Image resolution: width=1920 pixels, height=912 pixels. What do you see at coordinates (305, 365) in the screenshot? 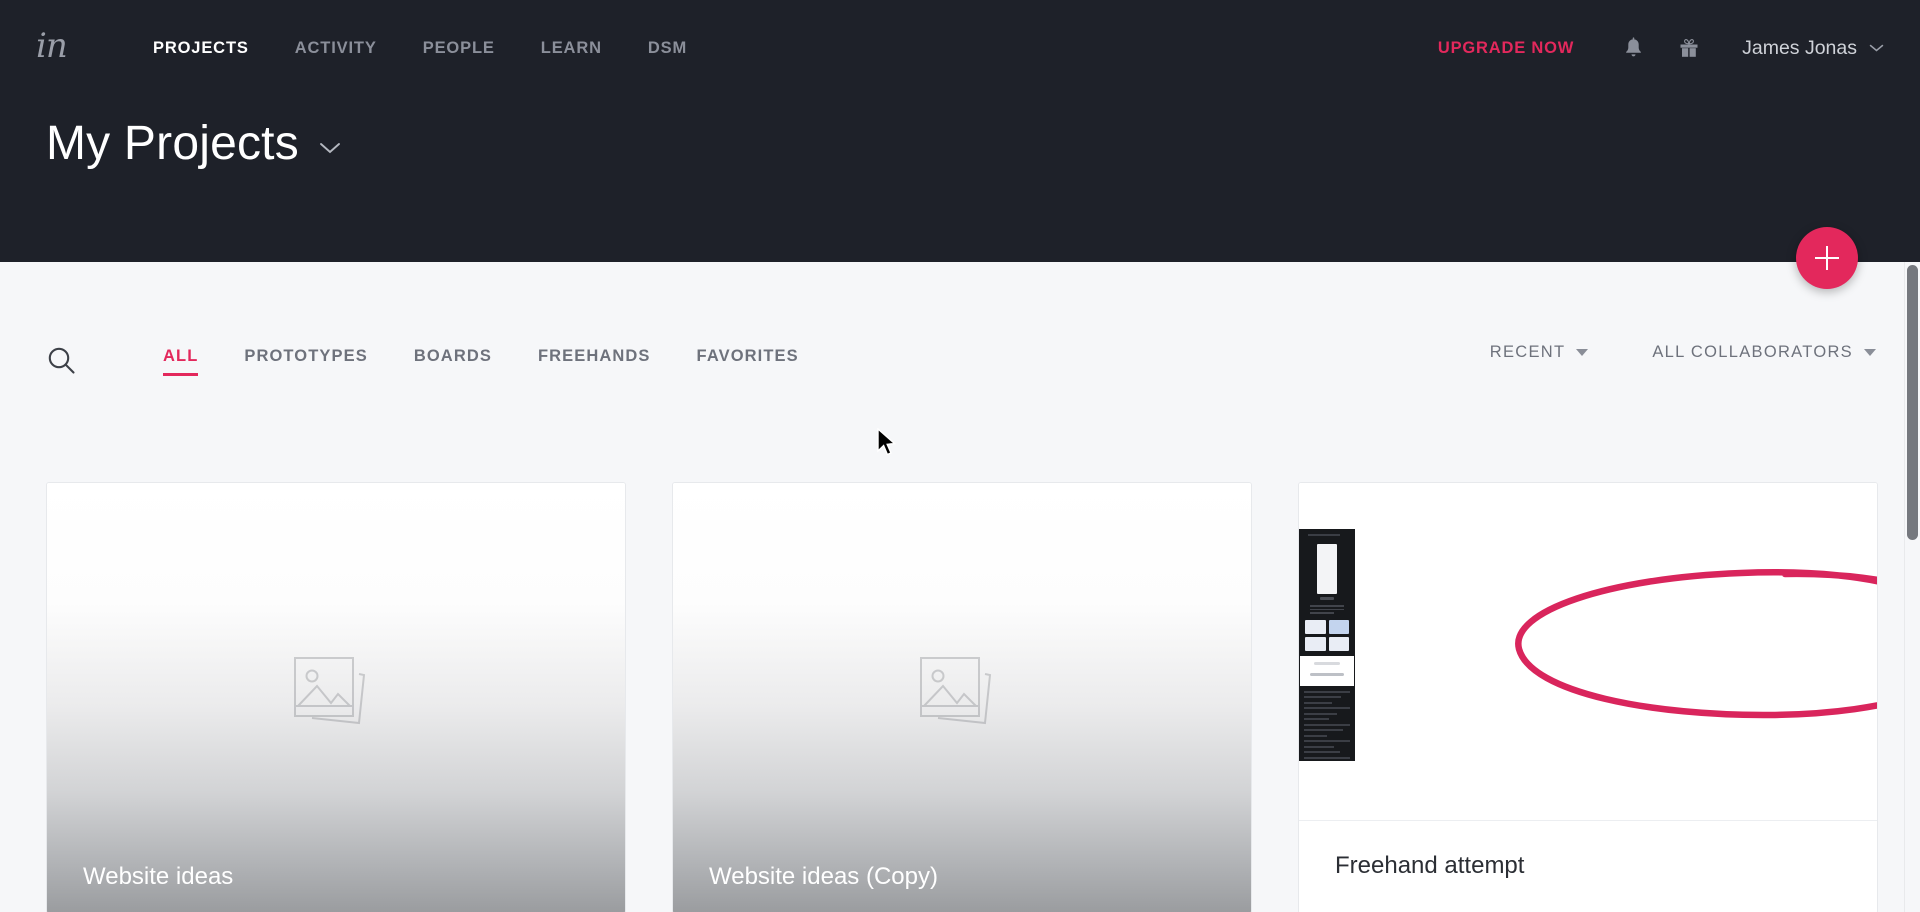
I see `tab-prototypes: PROTOTYPES` at bounding box center [305, 365].